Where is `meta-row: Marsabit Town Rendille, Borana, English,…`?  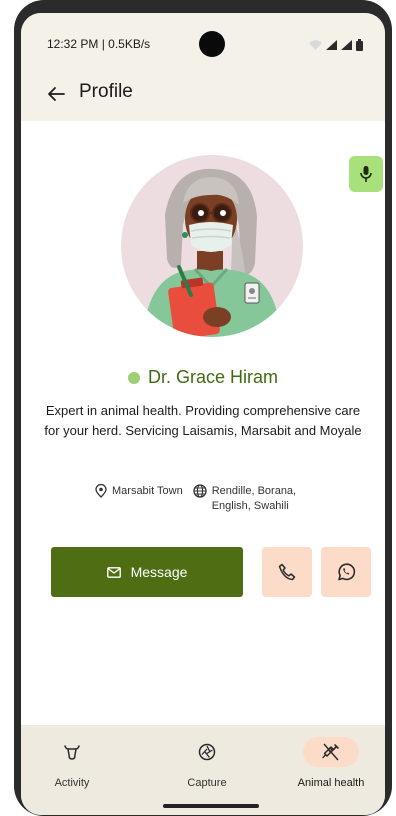
meta-row: Marsabit Town Rendille, Borana, English,… is located at coordinates (225, 499).